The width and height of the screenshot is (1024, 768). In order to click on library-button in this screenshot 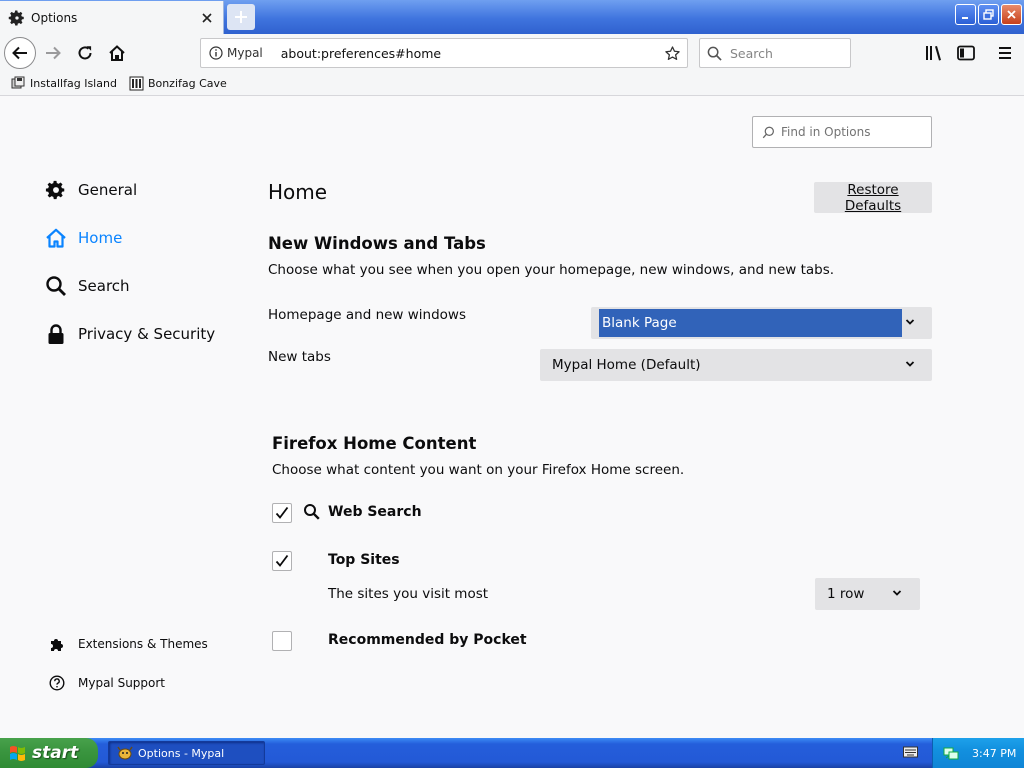, I will do `click(934, 53)`.